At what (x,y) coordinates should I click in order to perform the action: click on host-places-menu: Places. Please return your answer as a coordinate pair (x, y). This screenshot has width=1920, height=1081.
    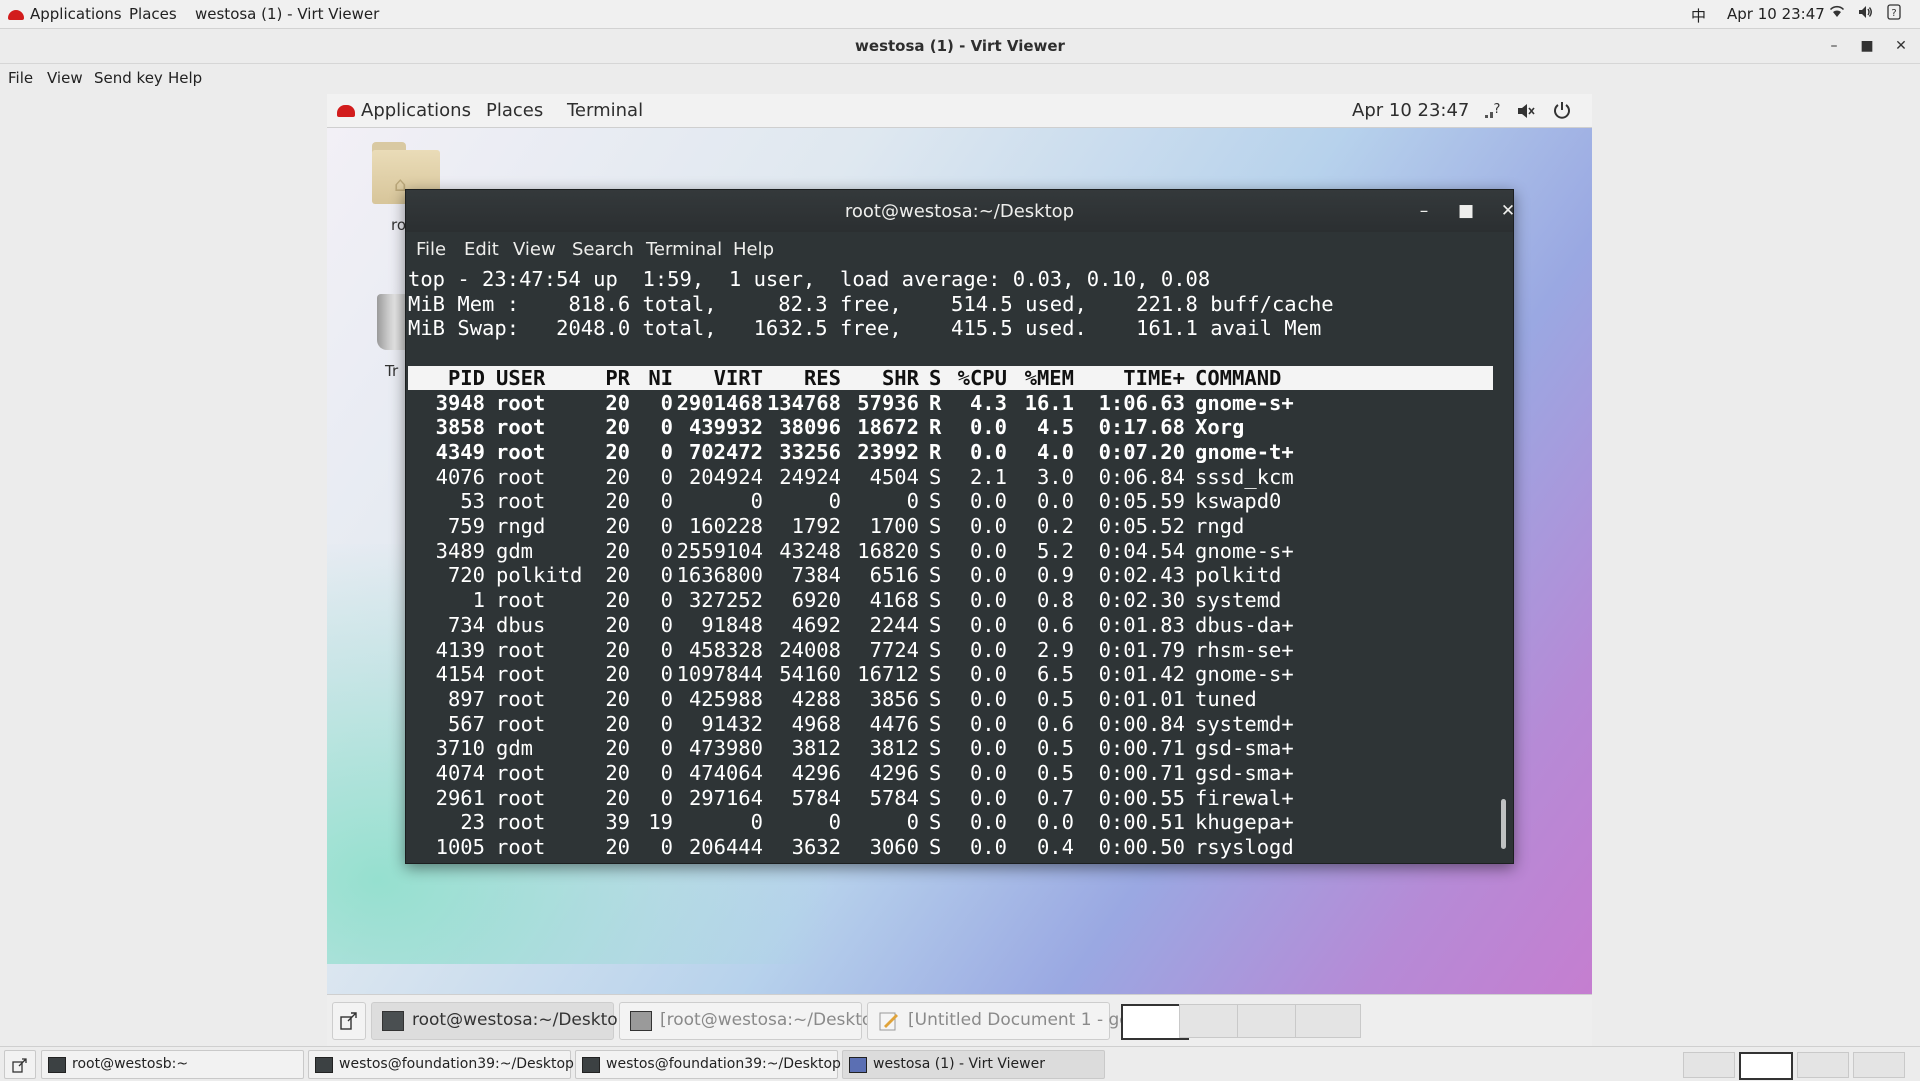
    Looking at the image, I should click on (153, 14).